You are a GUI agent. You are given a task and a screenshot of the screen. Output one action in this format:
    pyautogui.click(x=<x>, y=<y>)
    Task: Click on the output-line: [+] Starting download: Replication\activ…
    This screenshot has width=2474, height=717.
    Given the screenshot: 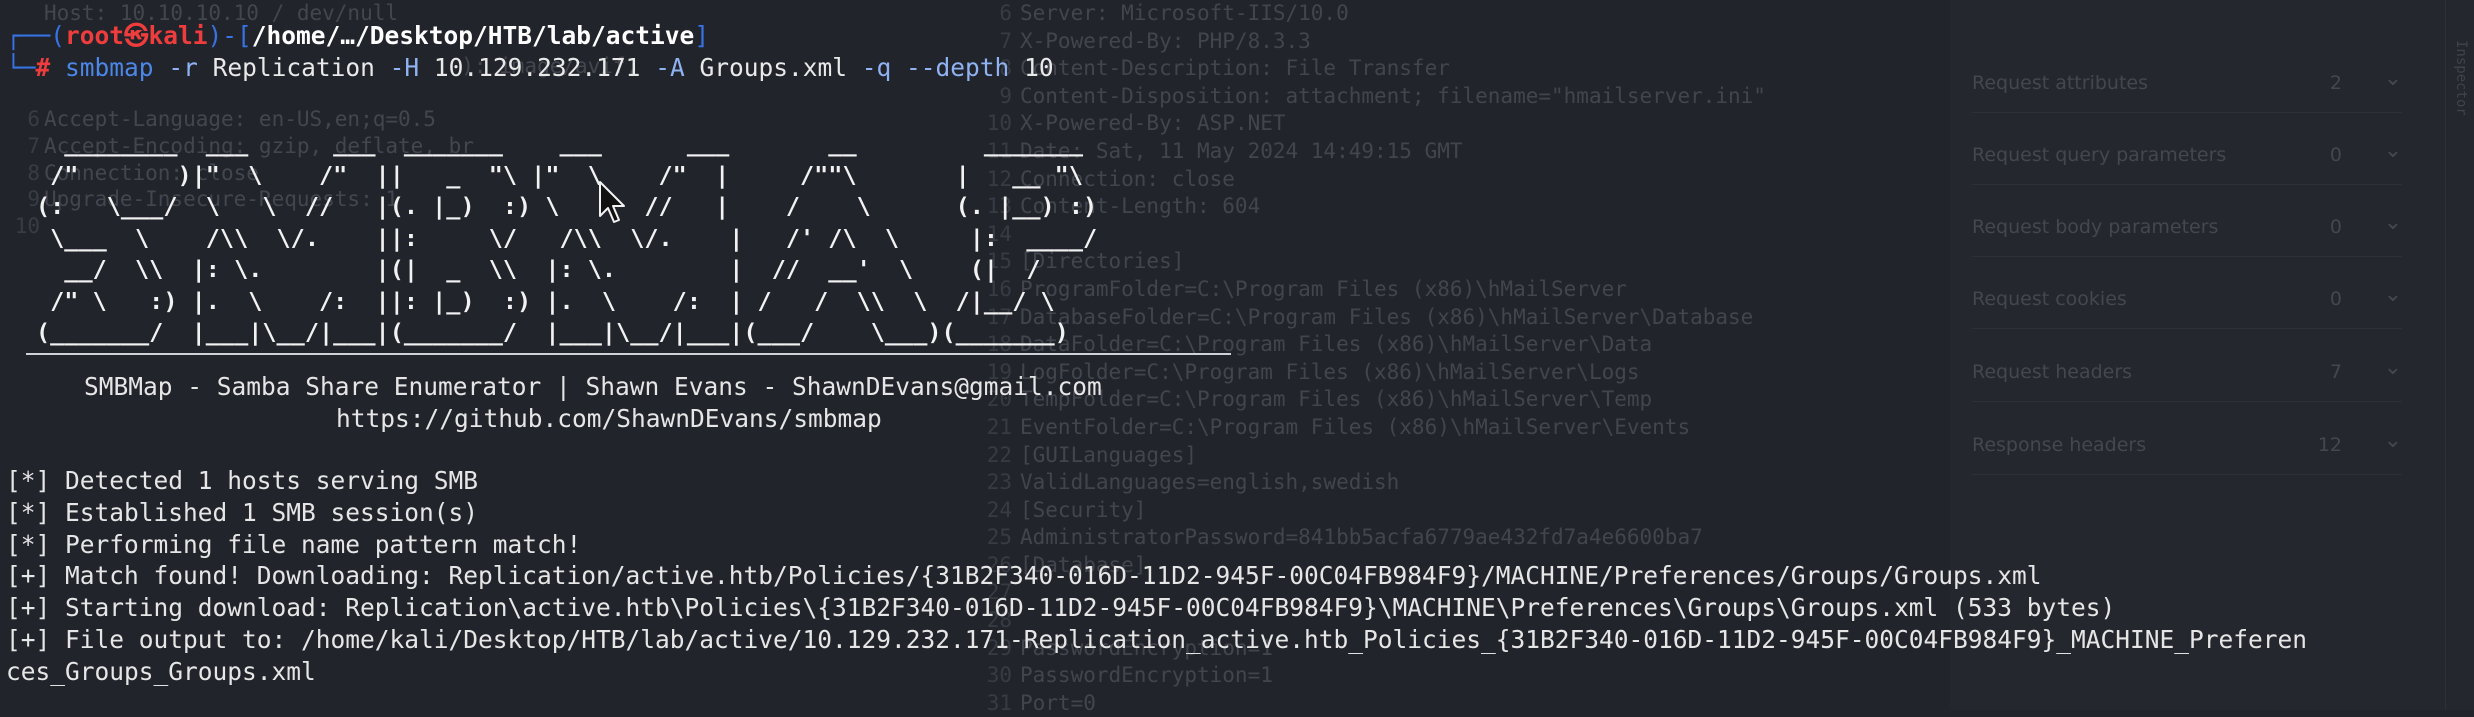 What is the action you would take?
    pyautogui.click(x=1061, y=607)
    